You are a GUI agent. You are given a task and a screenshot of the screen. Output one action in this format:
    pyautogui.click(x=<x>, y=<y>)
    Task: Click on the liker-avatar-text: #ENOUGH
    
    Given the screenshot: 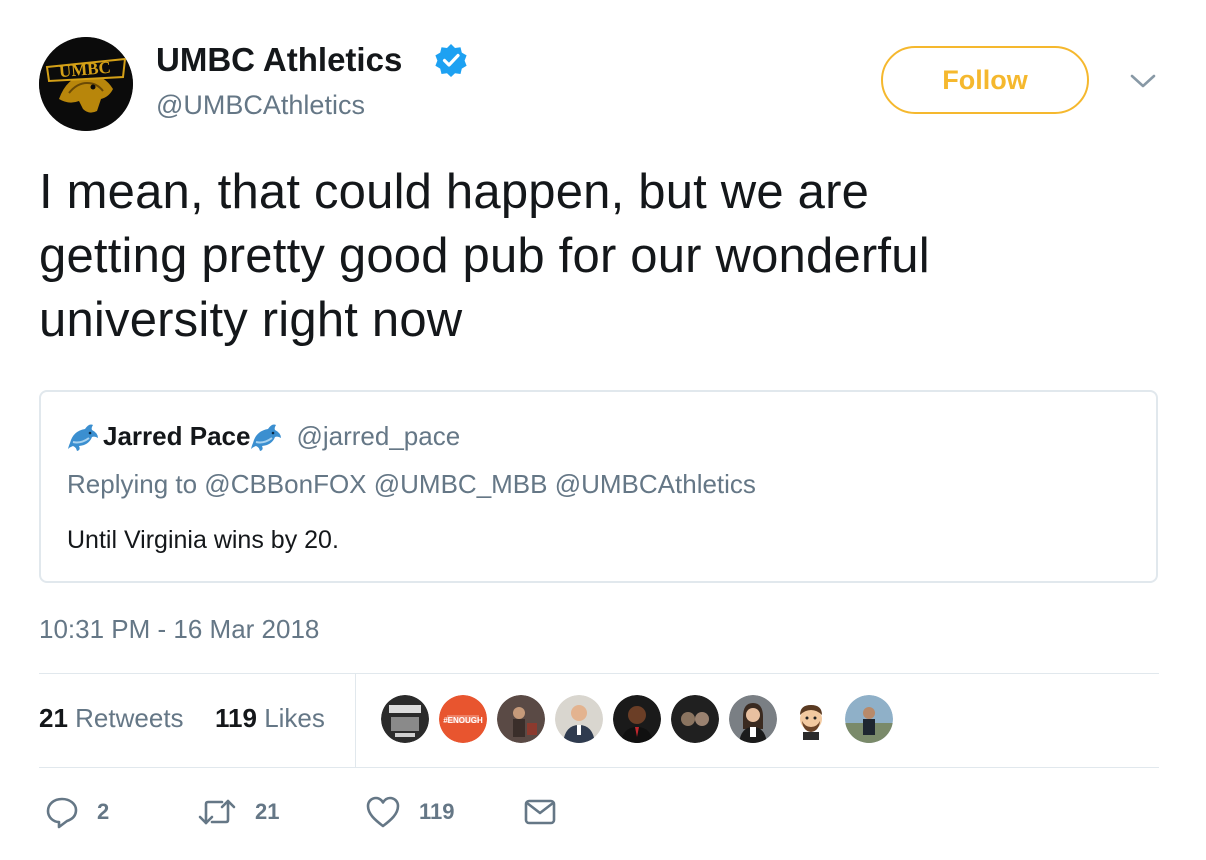 What is the action you would take?
    pyautogui.click(x=463, y=720)
    